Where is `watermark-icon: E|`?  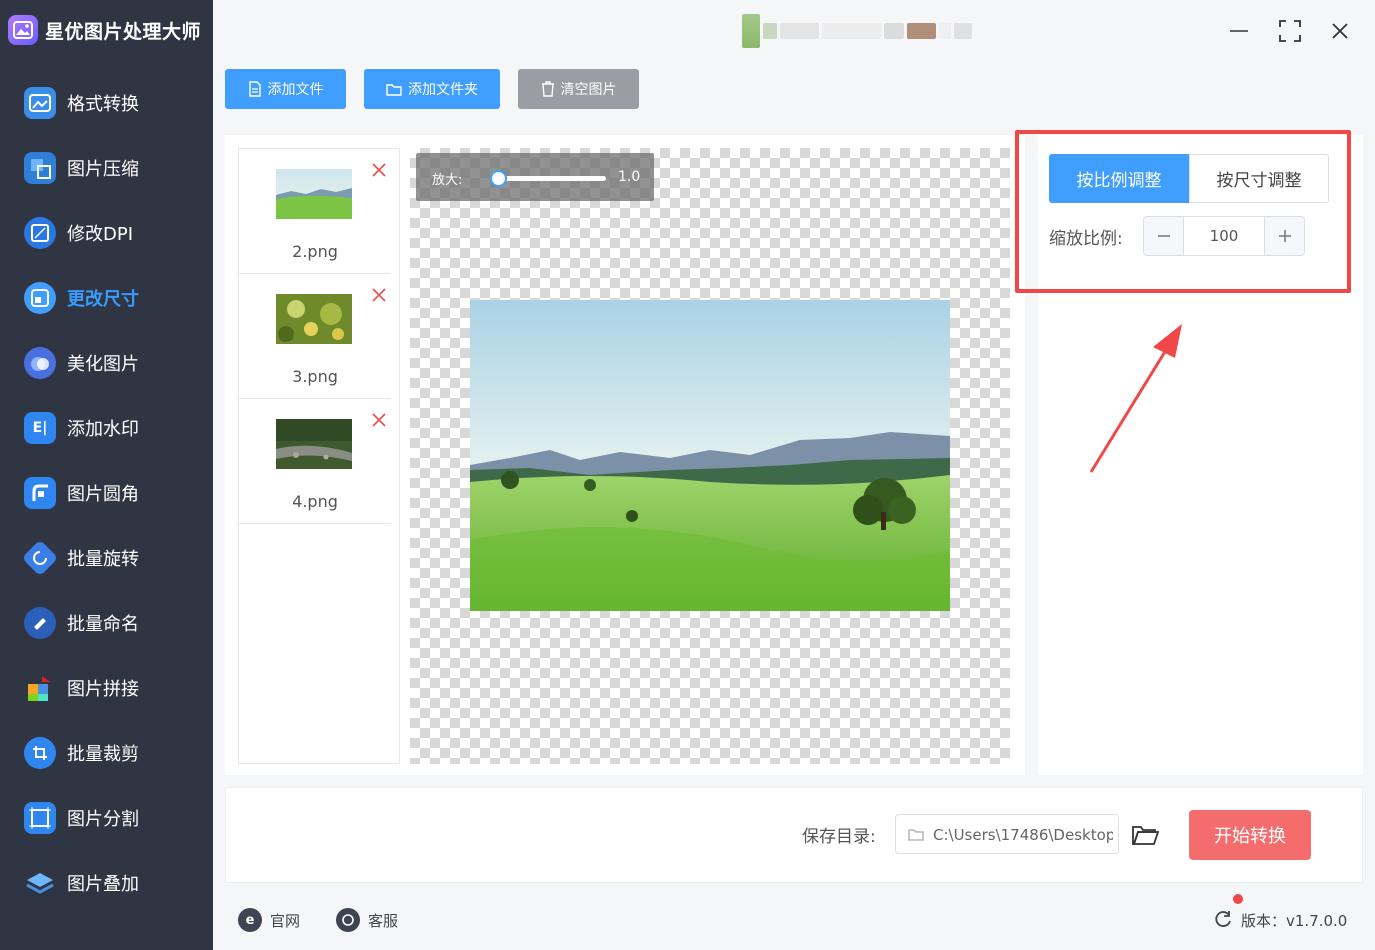
watermark-icon: E| is located at coordinates (40, 428).